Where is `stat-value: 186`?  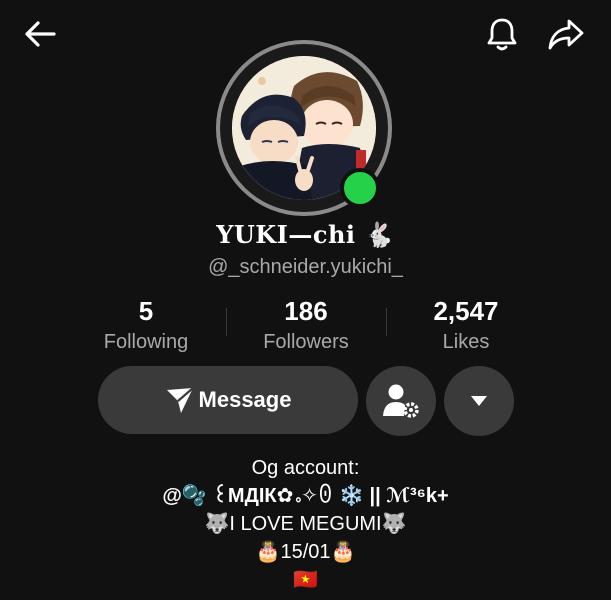
stat-value: 186 is located at coordinates (306, 311).